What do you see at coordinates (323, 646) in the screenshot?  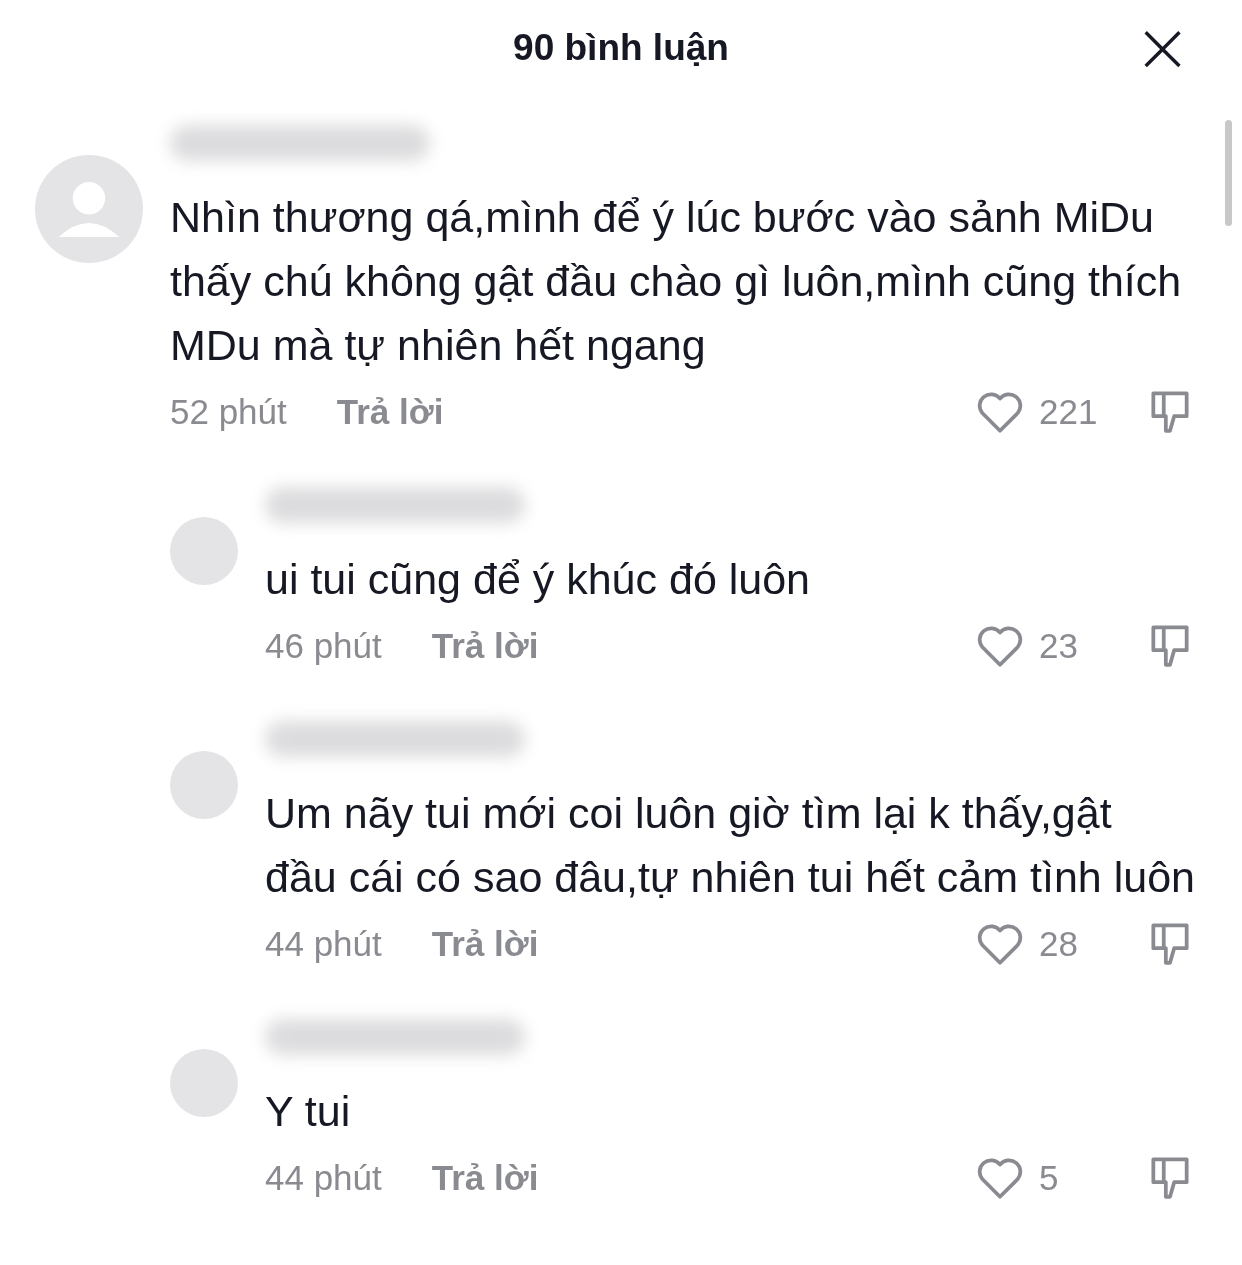 I see `comment-time: 46 phút` at bounding box center [323, 646].